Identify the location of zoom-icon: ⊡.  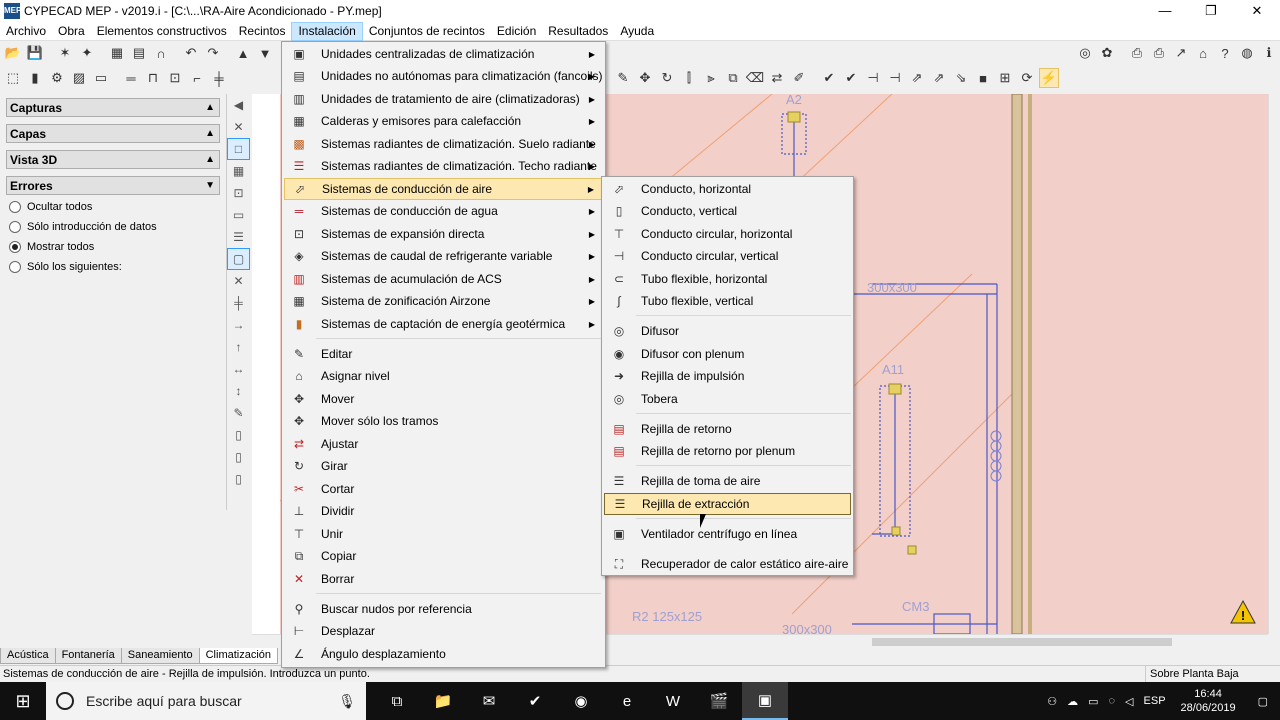
(238, 193).